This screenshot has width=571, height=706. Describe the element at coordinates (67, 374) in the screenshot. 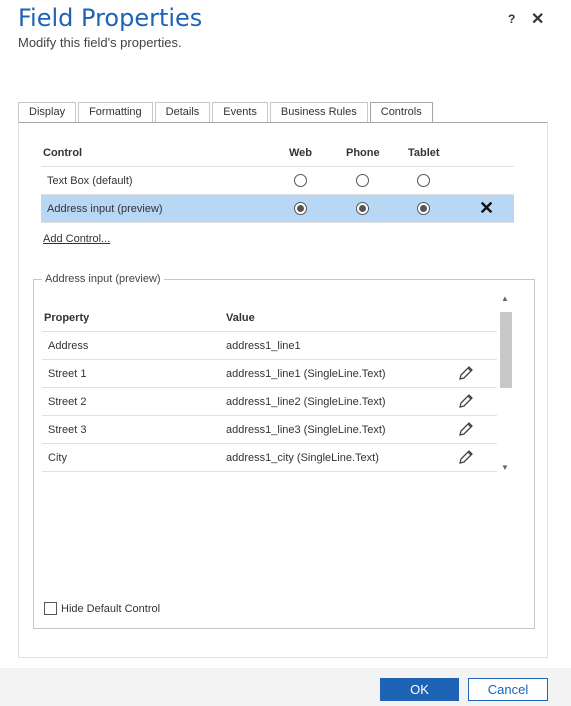

I see `property-name: Street 1` at that location.